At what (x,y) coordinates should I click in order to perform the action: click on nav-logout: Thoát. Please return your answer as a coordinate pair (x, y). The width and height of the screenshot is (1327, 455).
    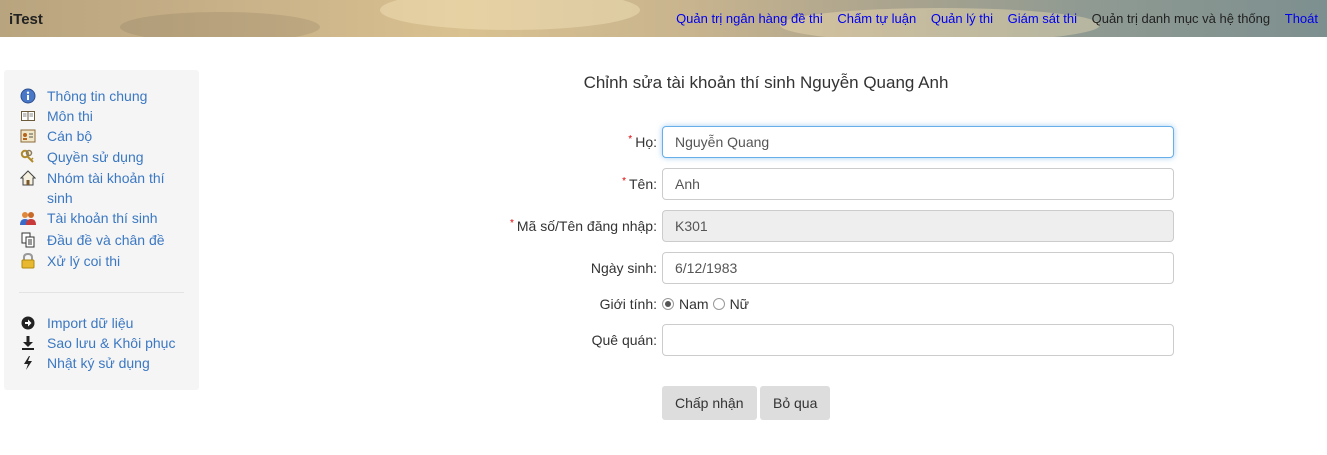
    Looking at the image, I should click on (1301, 18).